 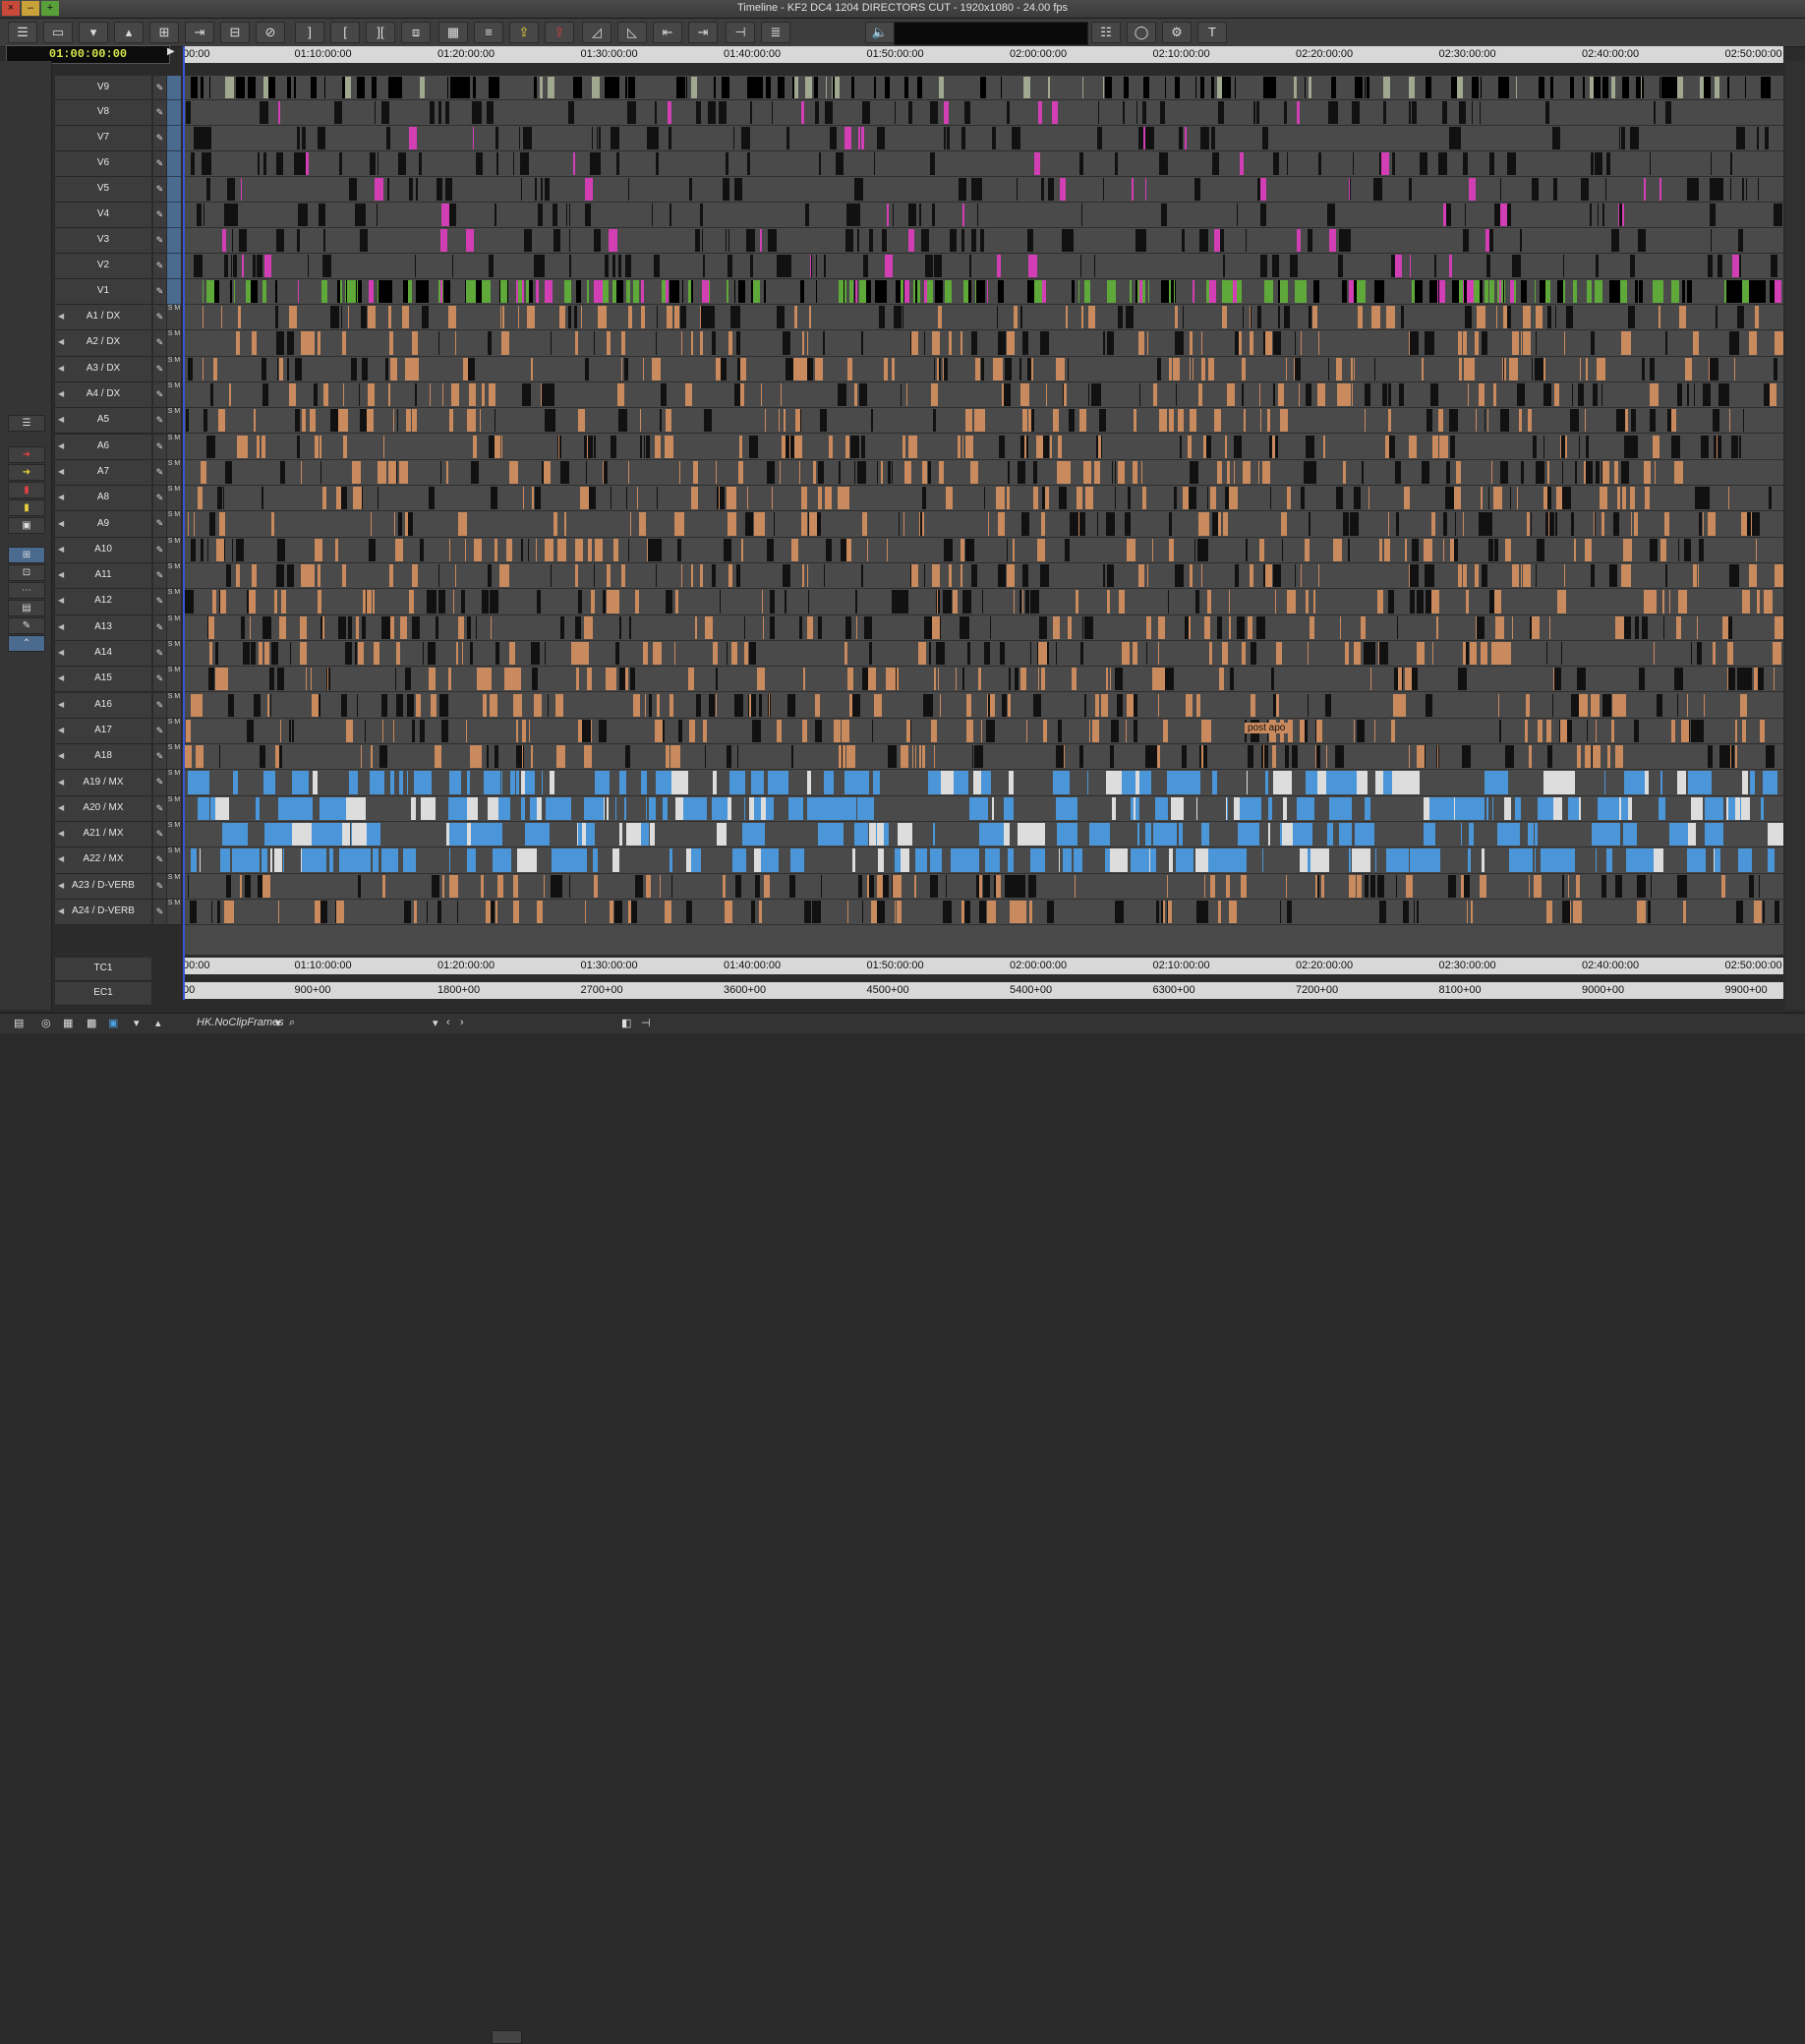 What do you see at coordinates (983, 835) in the screenshot?
I see `track-row-a21-mx` at bounding box center [983, 835].